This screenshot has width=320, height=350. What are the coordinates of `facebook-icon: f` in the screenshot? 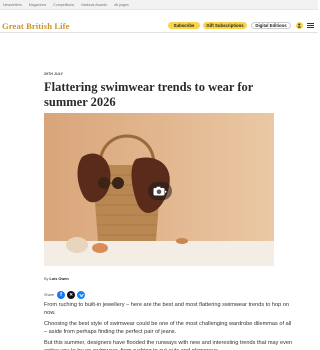 It's located at (61, 295).